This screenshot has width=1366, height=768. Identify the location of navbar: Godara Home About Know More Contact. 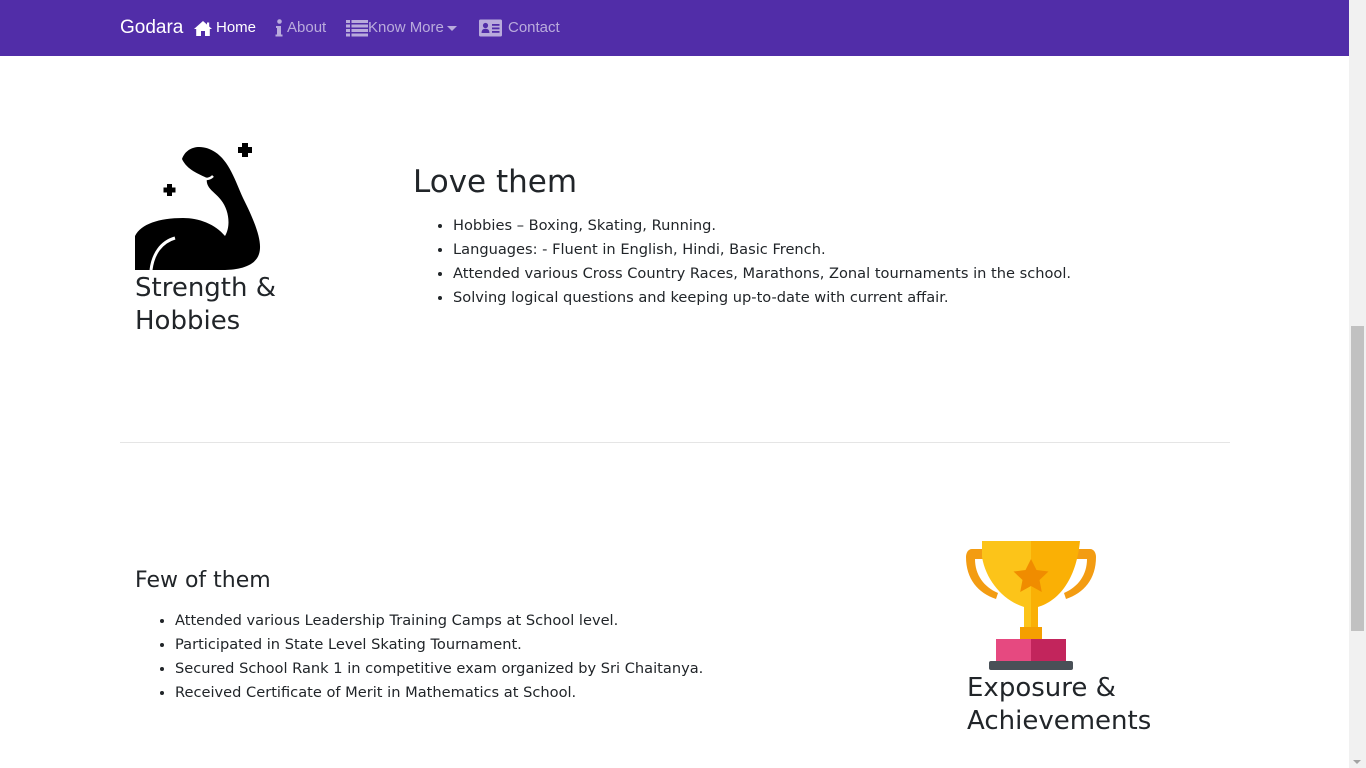
(674, 28).